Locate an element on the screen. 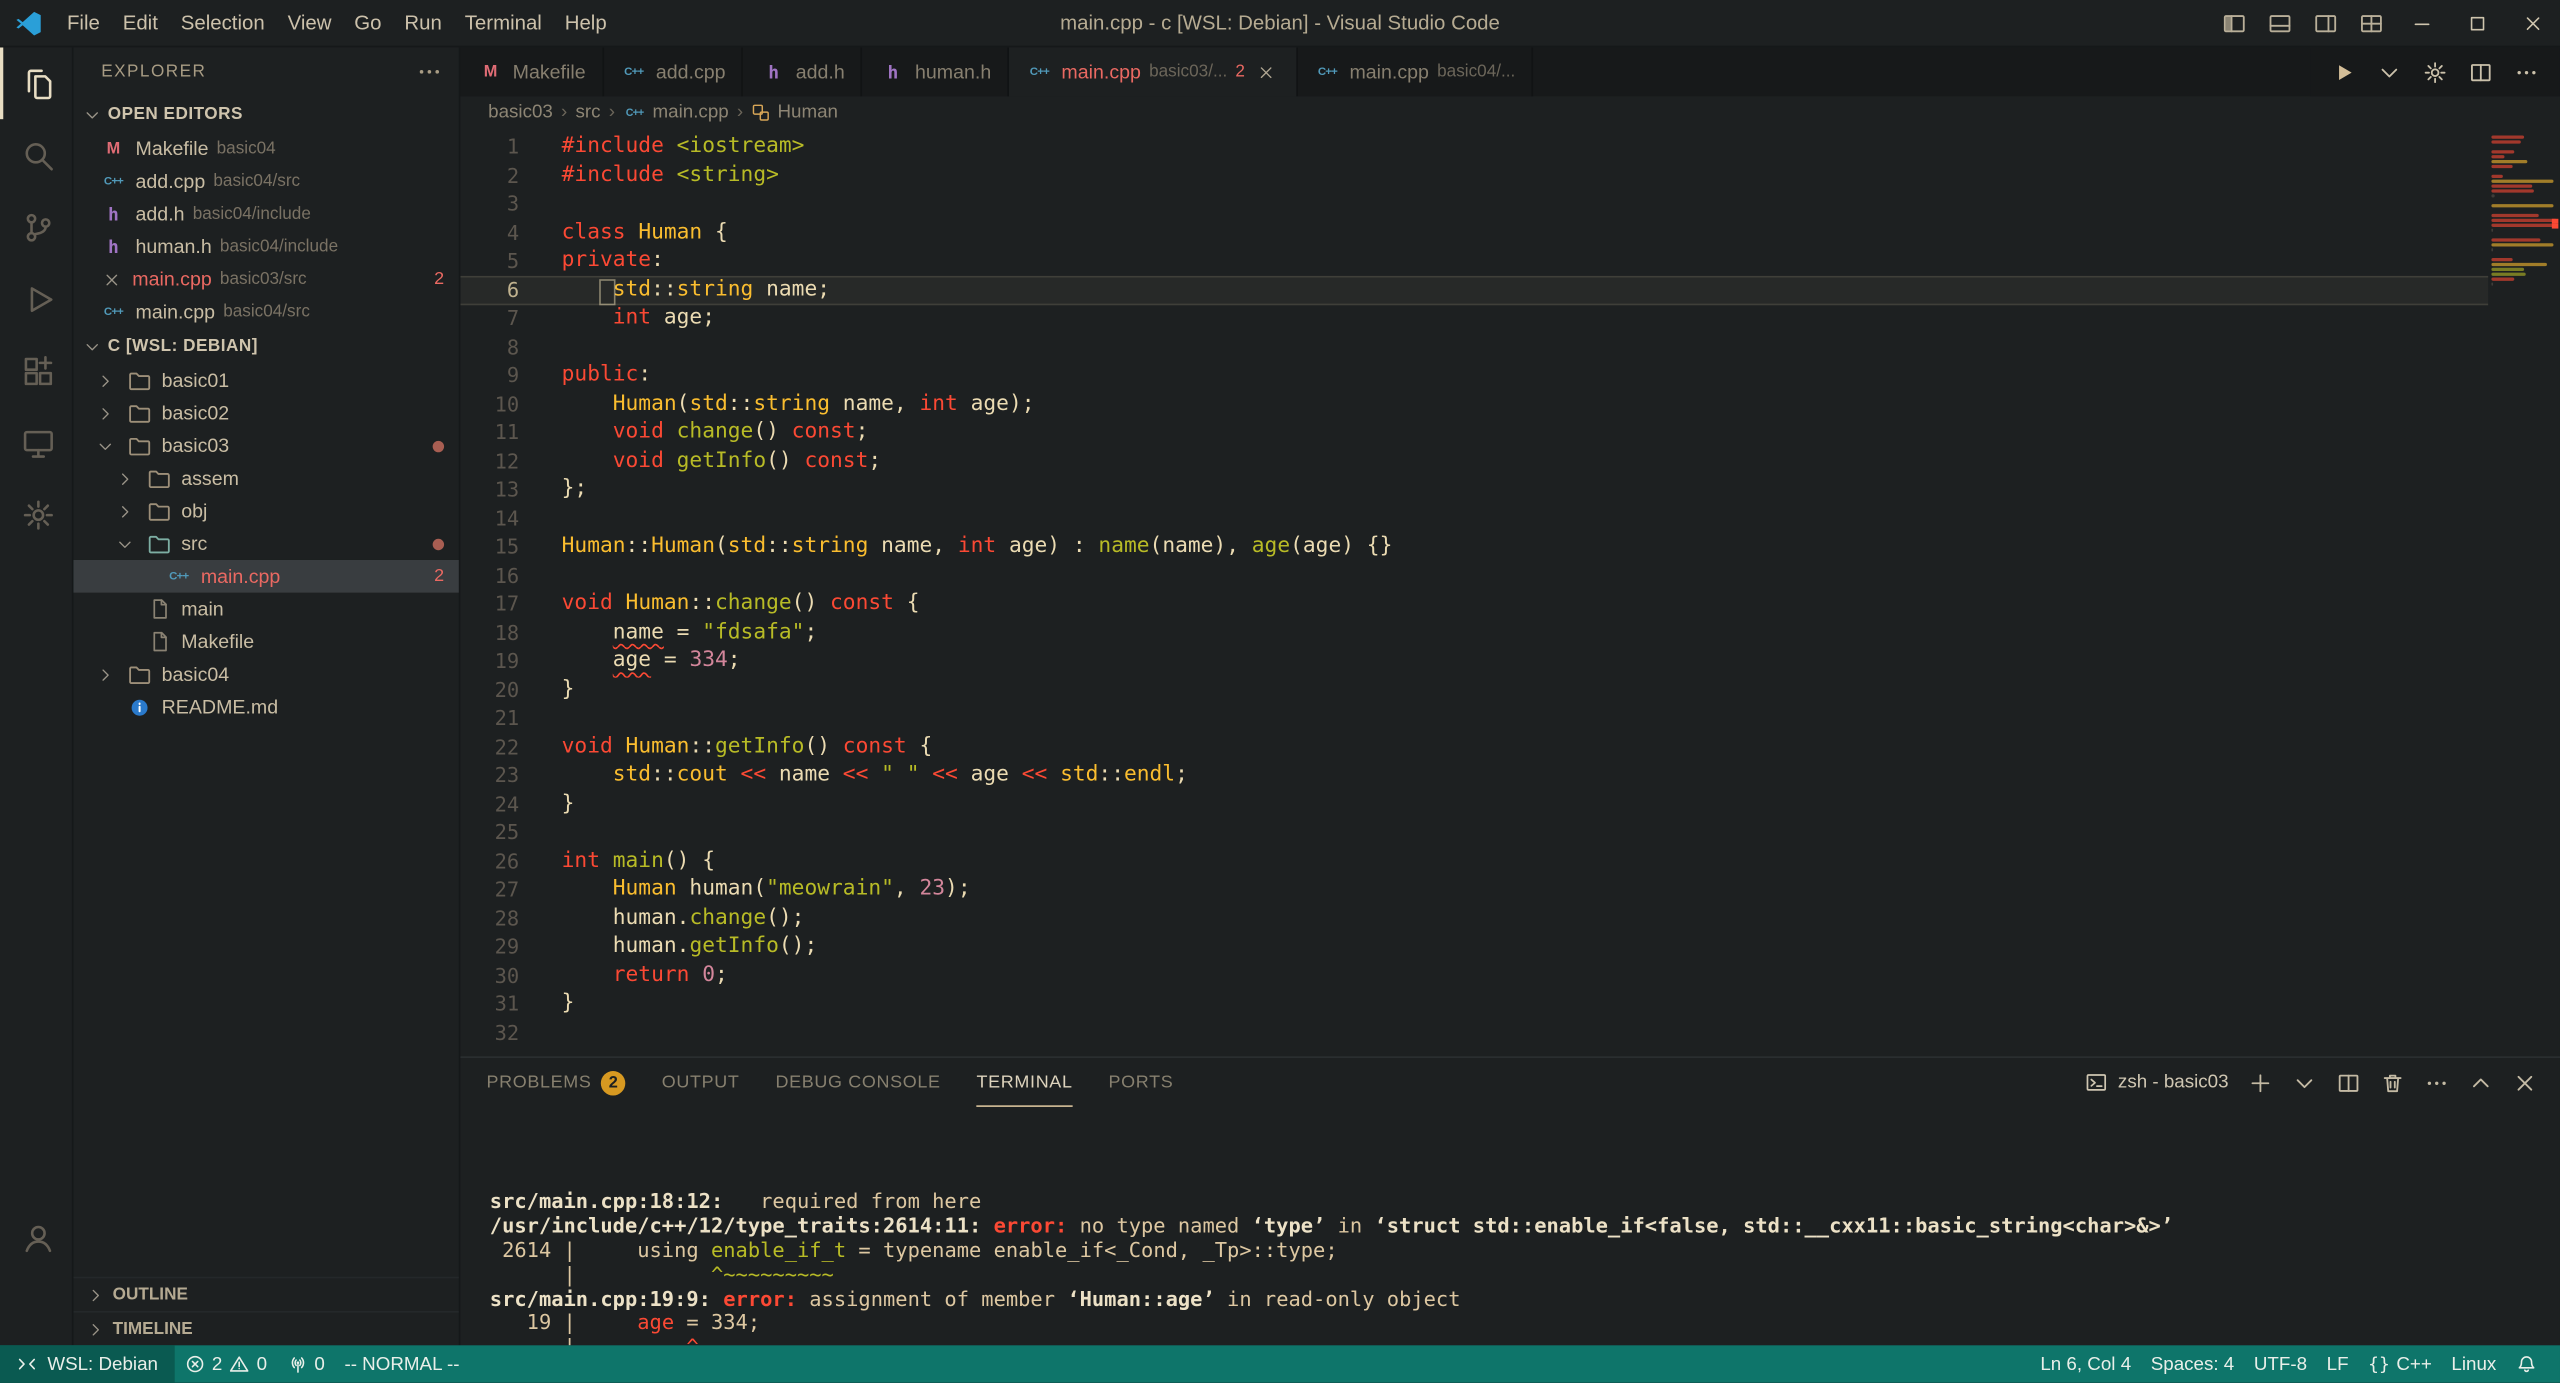  breadcrumb-basic03: basic03 is located at coordinates (520, 113).